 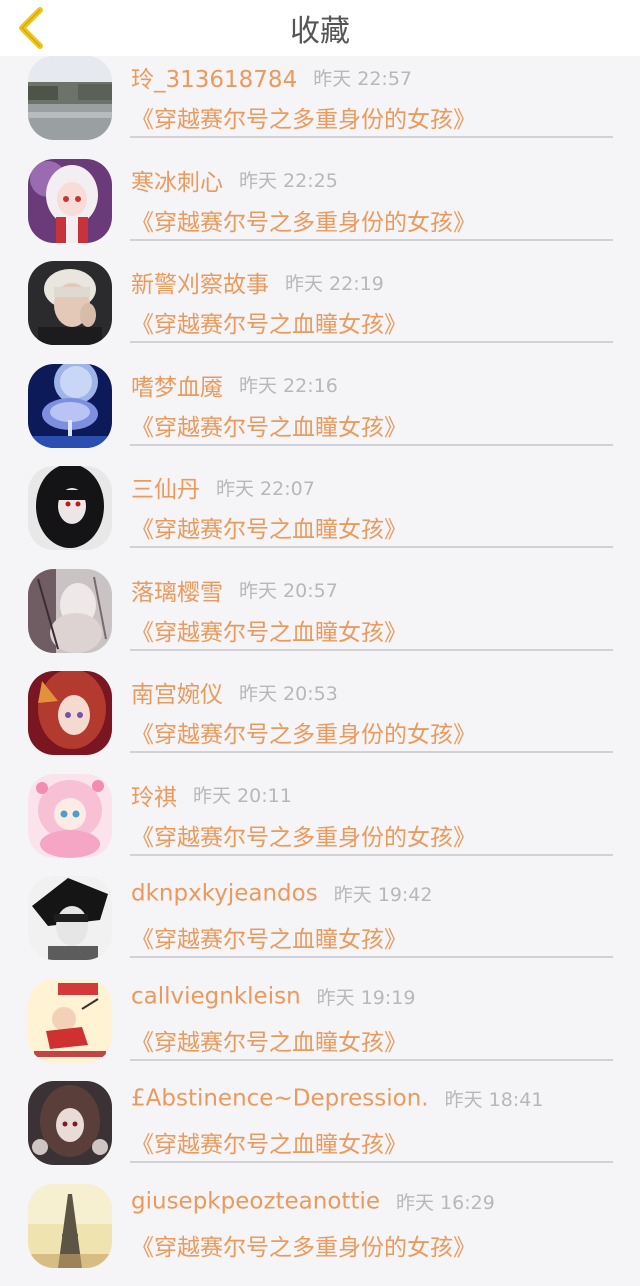 I want to click on list-item: 南宫婉仪昨天 20:53 《穿越赛尔号之多重身份的女孩》, so click(x=320, y=722).